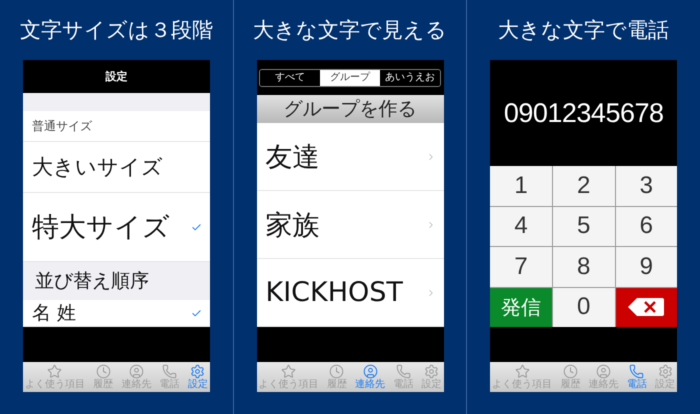 This screenshot has height=414, width=700. I want to click on backspace-icon, so click(646, 307).